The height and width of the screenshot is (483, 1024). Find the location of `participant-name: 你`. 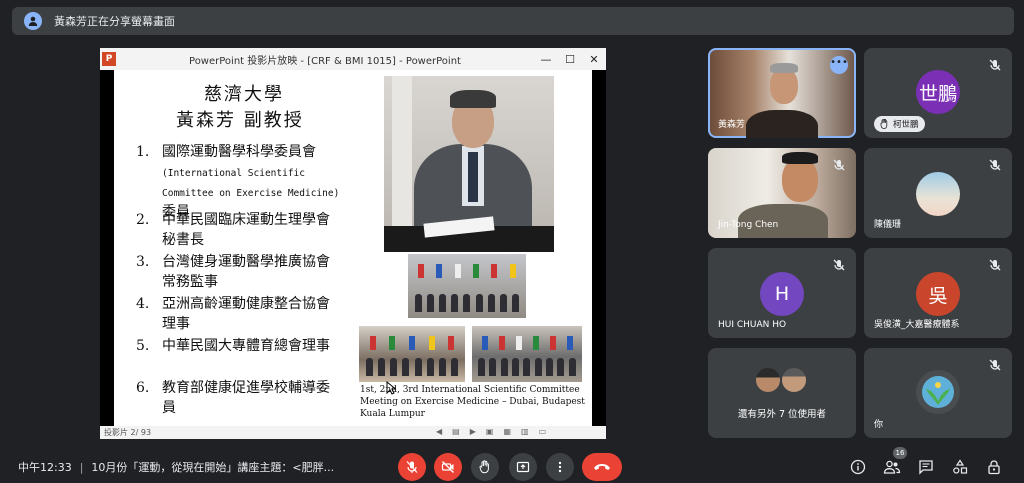

participant-name: 你 is located at coordinates (879, 425).